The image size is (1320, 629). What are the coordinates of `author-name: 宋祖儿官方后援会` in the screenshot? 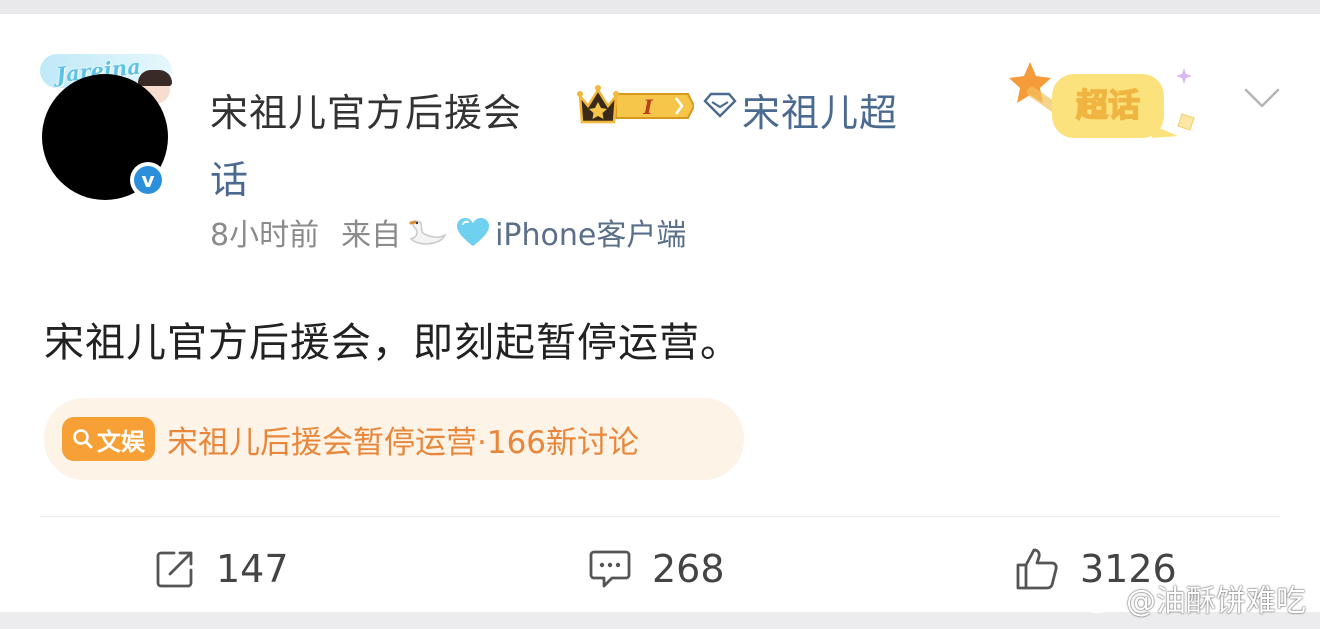 It's located at (366, 109).